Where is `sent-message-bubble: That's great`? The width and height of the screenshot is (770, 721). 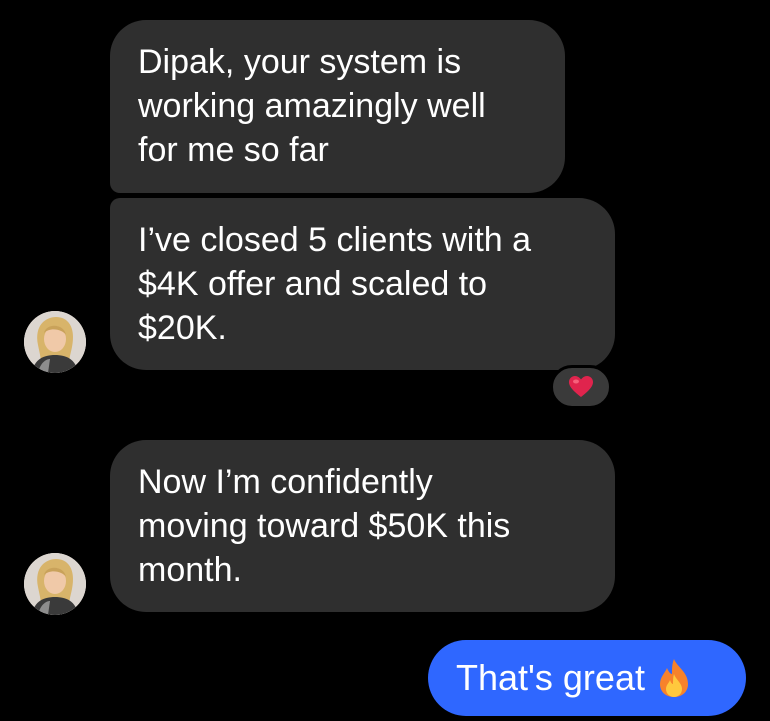 sent-message-bubble: That's great is located at coordinates (587, 678).